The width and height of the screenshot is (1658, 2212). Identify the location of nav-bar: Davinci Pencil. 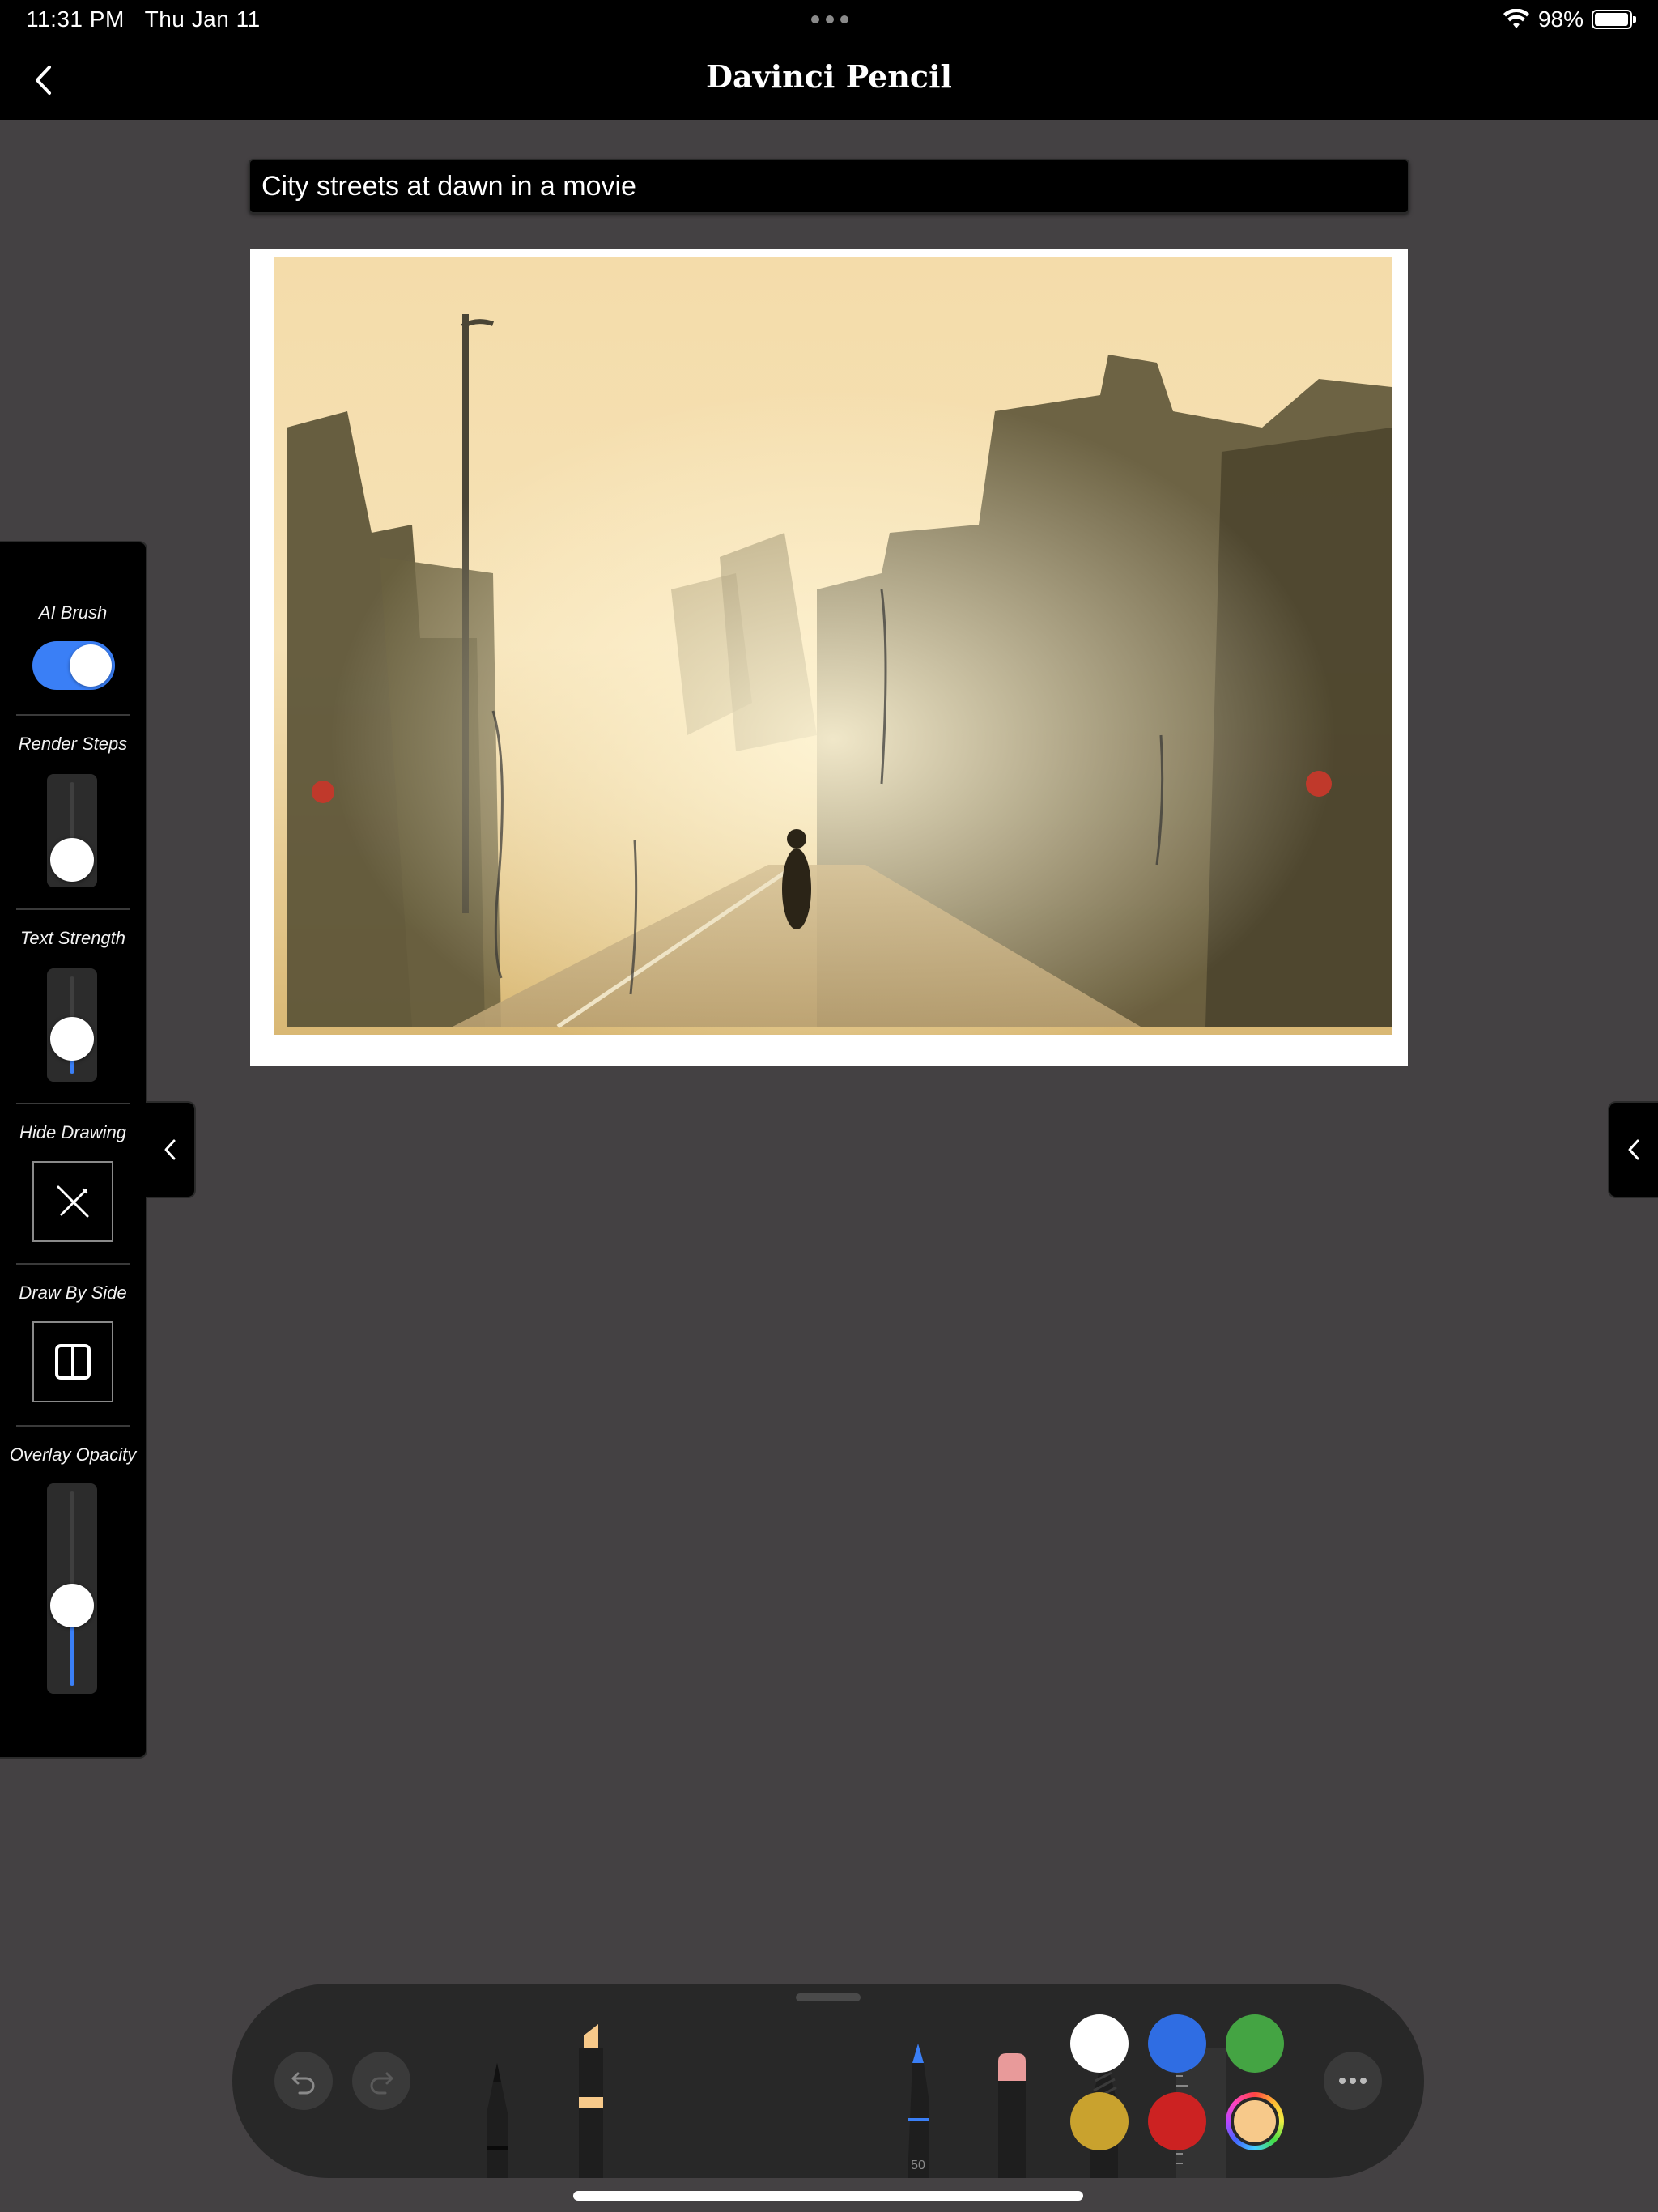
(829, 79).